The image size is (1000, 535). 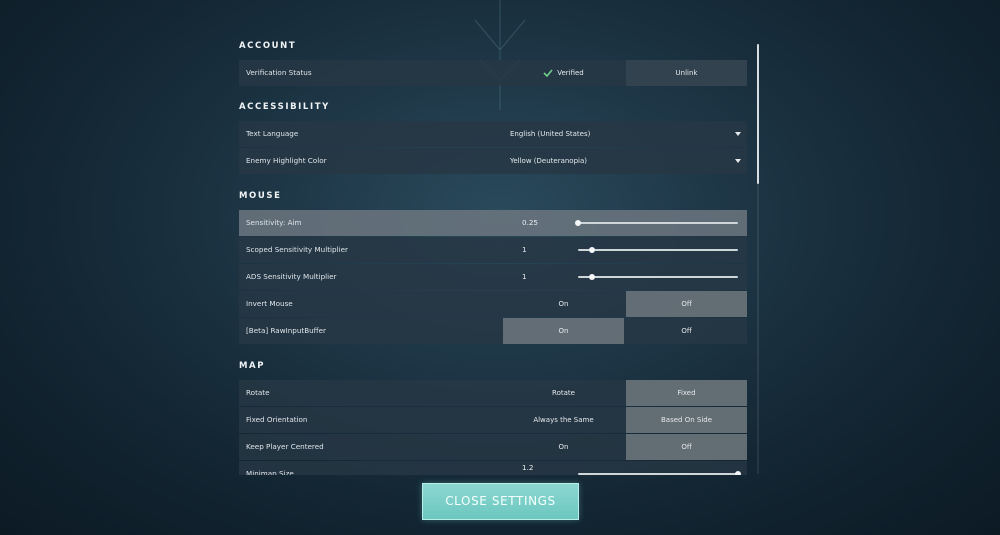 What do you see at coordinates (570, 73) in the screenshot?
I see `verified-text: Verified` at bounding box center [570, 73].